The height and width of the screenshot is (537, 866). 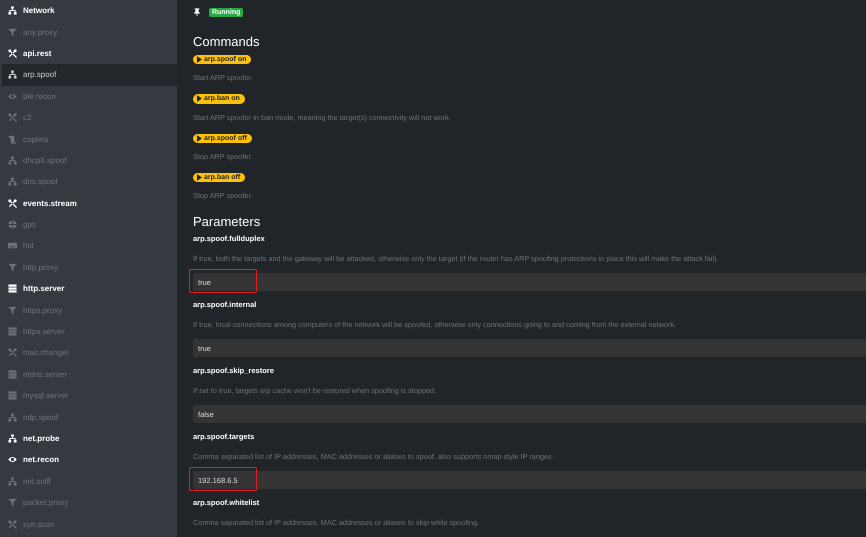 I want to click on sidebar-item: dhcp6.spoof, so click(x=88, y=161).